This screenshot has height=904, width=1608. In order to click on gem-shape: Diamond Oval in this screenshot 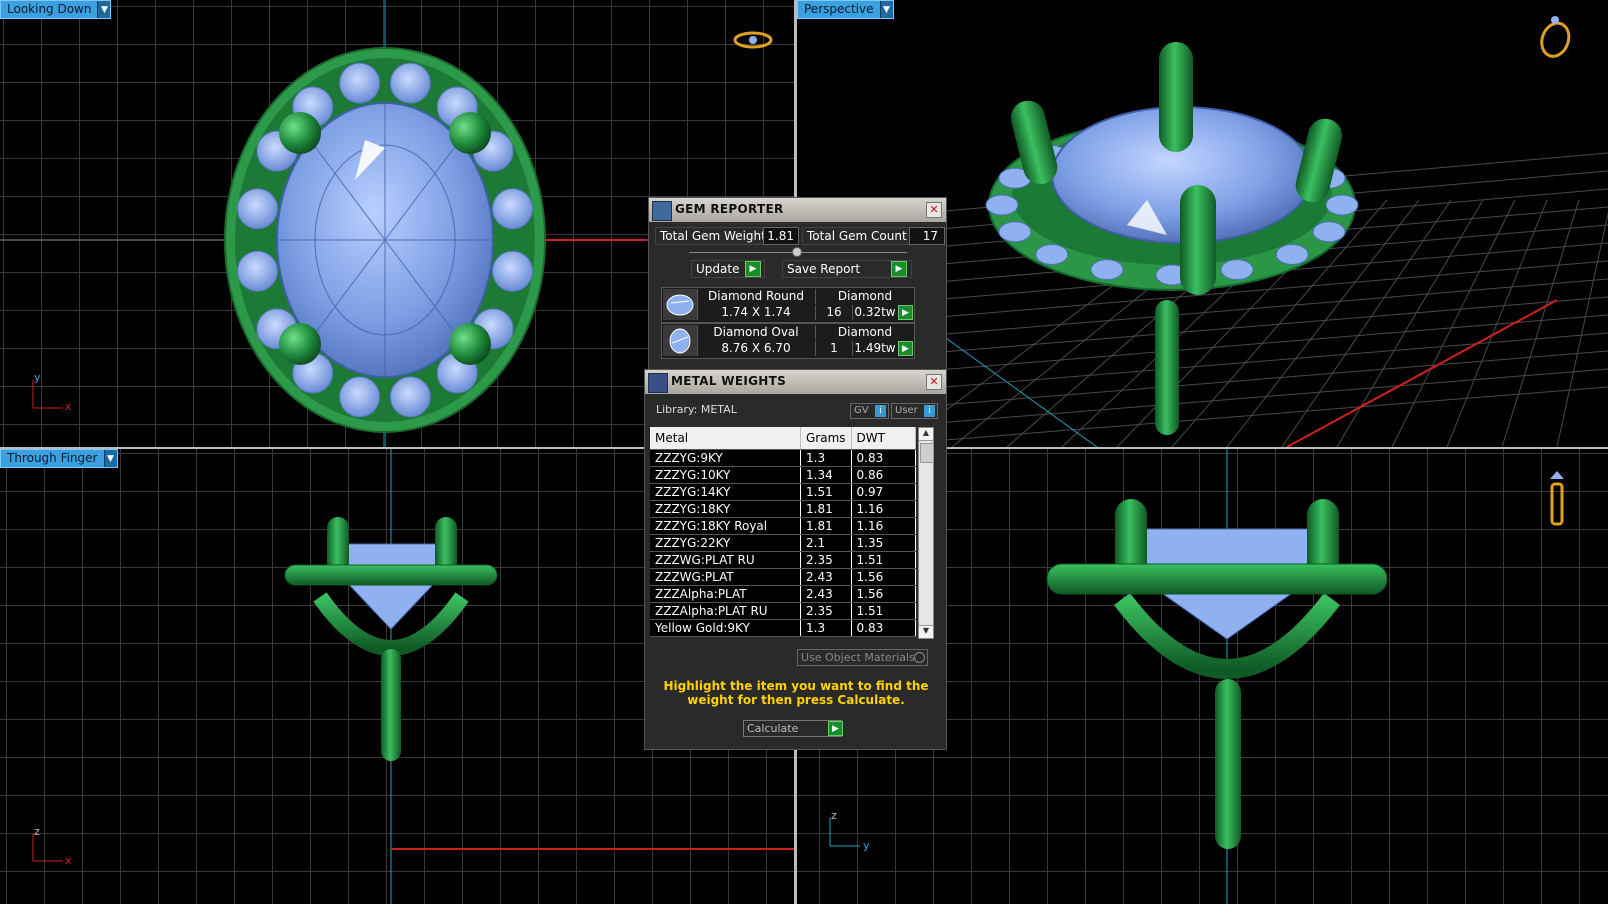, I will do `click(756, 332)`.